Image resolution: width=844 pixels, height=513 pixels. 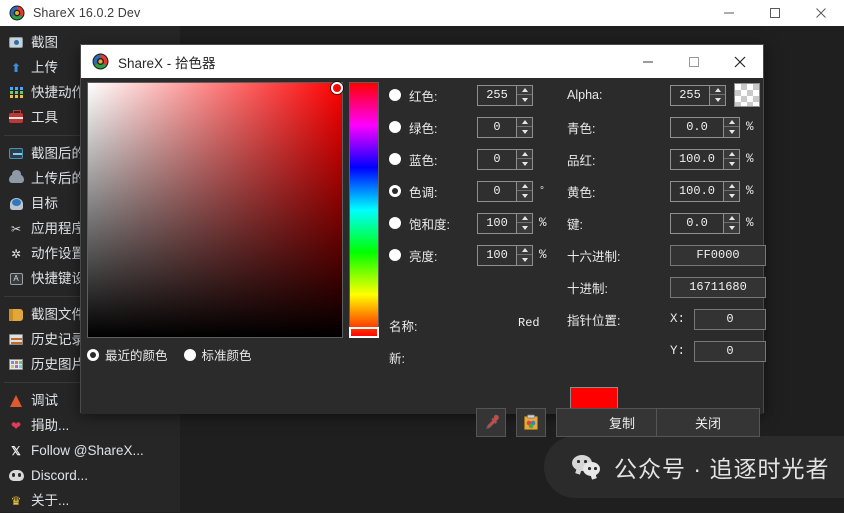 I want to click on spinner-green: 0, so click(x=505, y=127).